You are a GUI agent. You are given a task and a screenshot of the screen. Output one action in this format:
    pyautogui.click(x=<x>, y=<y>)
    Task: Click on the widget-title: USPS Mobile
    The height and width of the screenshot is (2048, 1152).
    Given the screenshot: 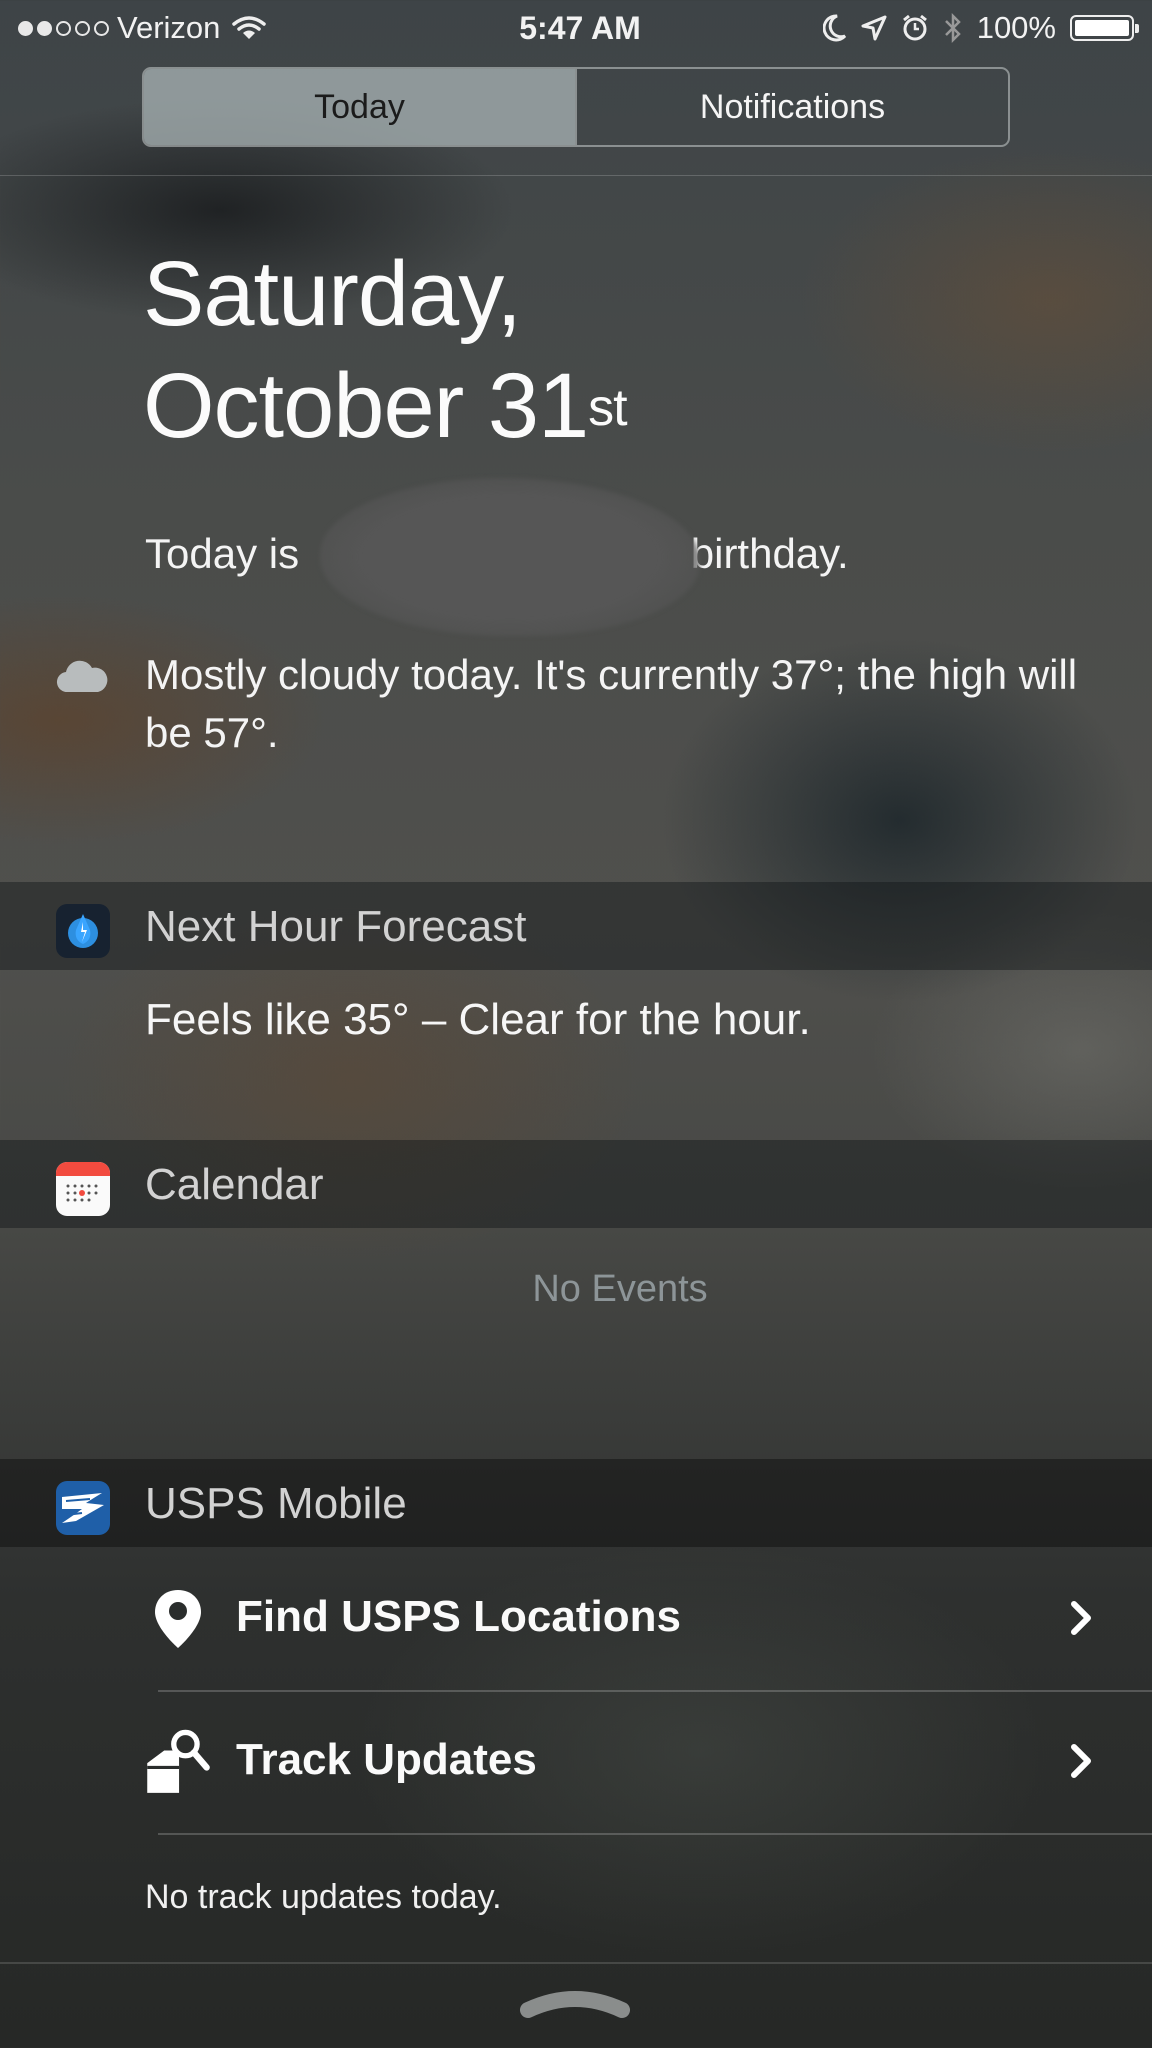 What is the action you would take?
    pyautogui.click(x=276, y=1503)
    